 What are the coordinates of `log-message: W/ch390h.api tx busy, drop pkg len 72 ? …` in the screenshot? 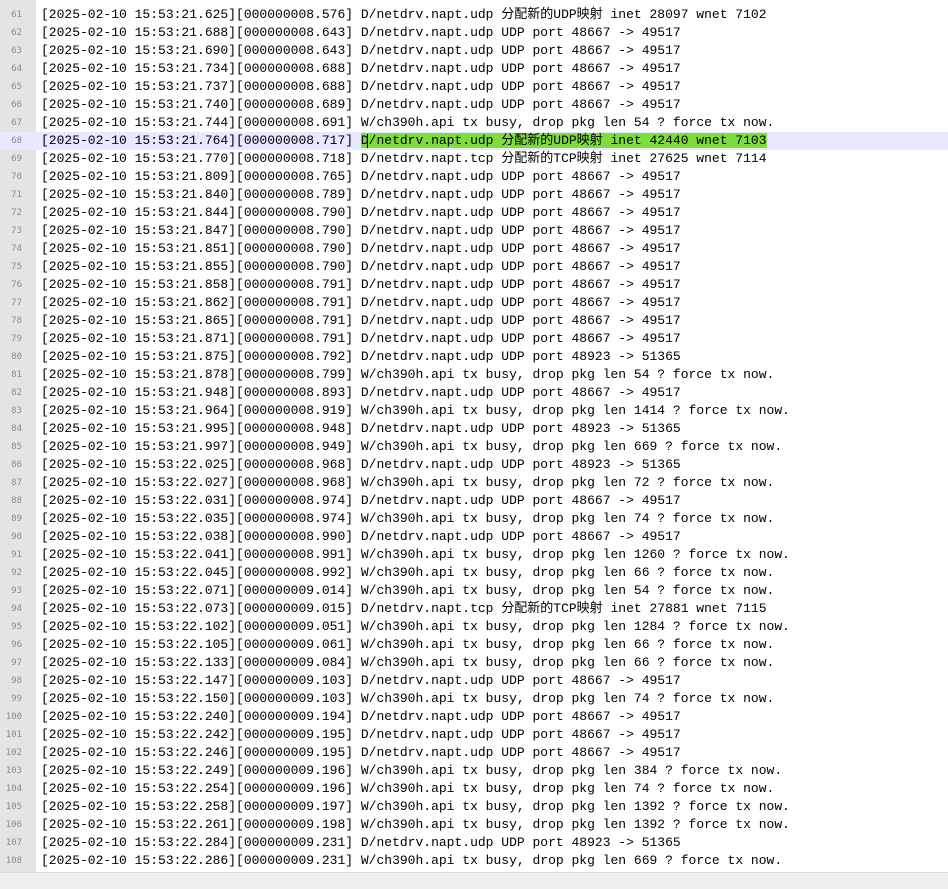 It's located at (567, 482).